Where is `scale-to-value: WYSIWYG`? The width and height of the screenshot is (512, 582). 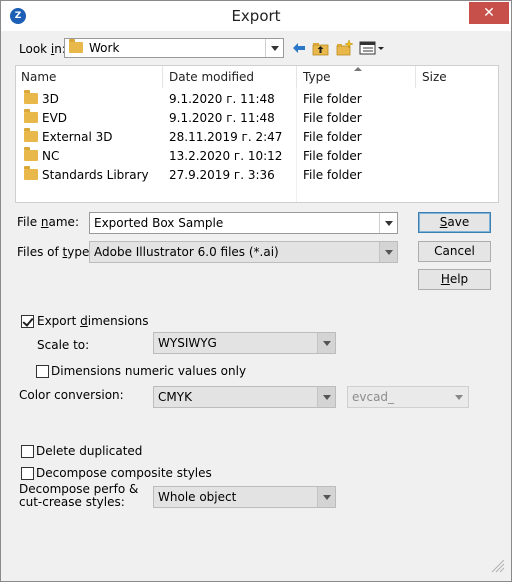
scale-to-value: WYSIWYG is located at coordinates (187, 343).